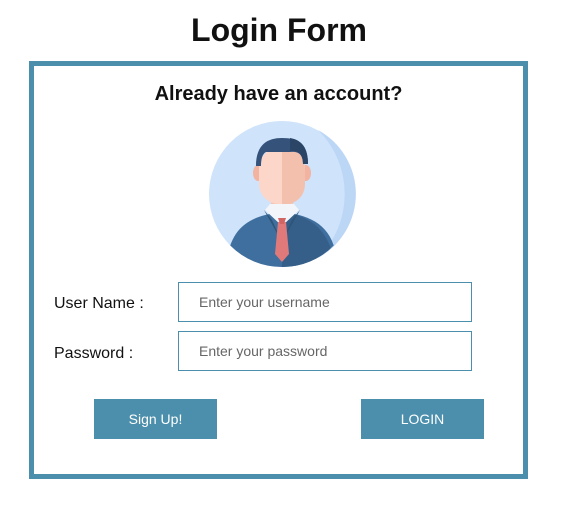 This screenshot has height=518, width=575. I want to click on login-button: LOGIN, so click(422, 419).